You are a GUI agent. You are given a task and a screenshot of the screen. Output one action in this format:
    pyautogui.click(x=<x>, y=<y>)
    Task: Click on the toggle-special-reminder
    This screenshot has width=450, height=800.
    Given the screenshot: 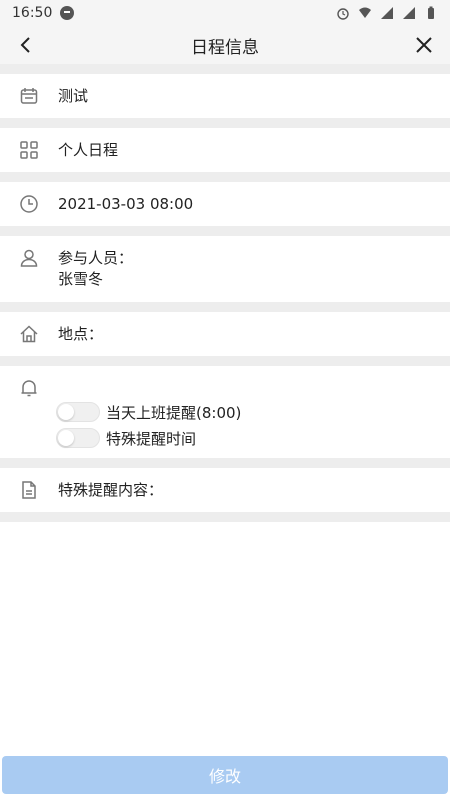 What is the action you would take?
    pyautogui.click(x=78, y=438)
    